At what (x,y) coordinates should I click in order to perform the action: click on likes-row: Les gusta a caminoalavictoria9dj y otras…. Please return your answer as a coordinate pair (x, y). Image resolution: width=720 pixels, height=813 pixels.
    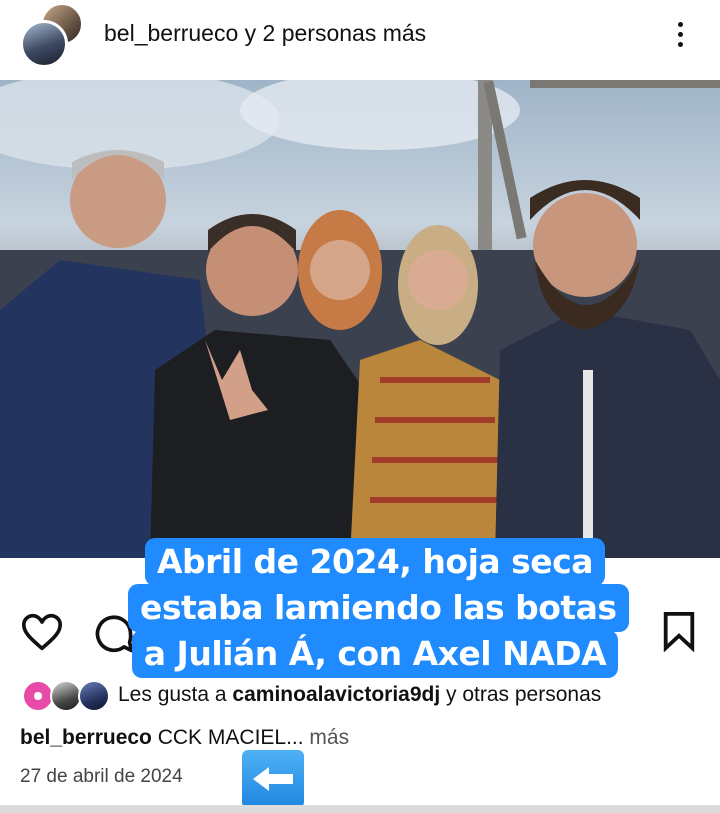
    Looking at the image, I should click on (370, 696).